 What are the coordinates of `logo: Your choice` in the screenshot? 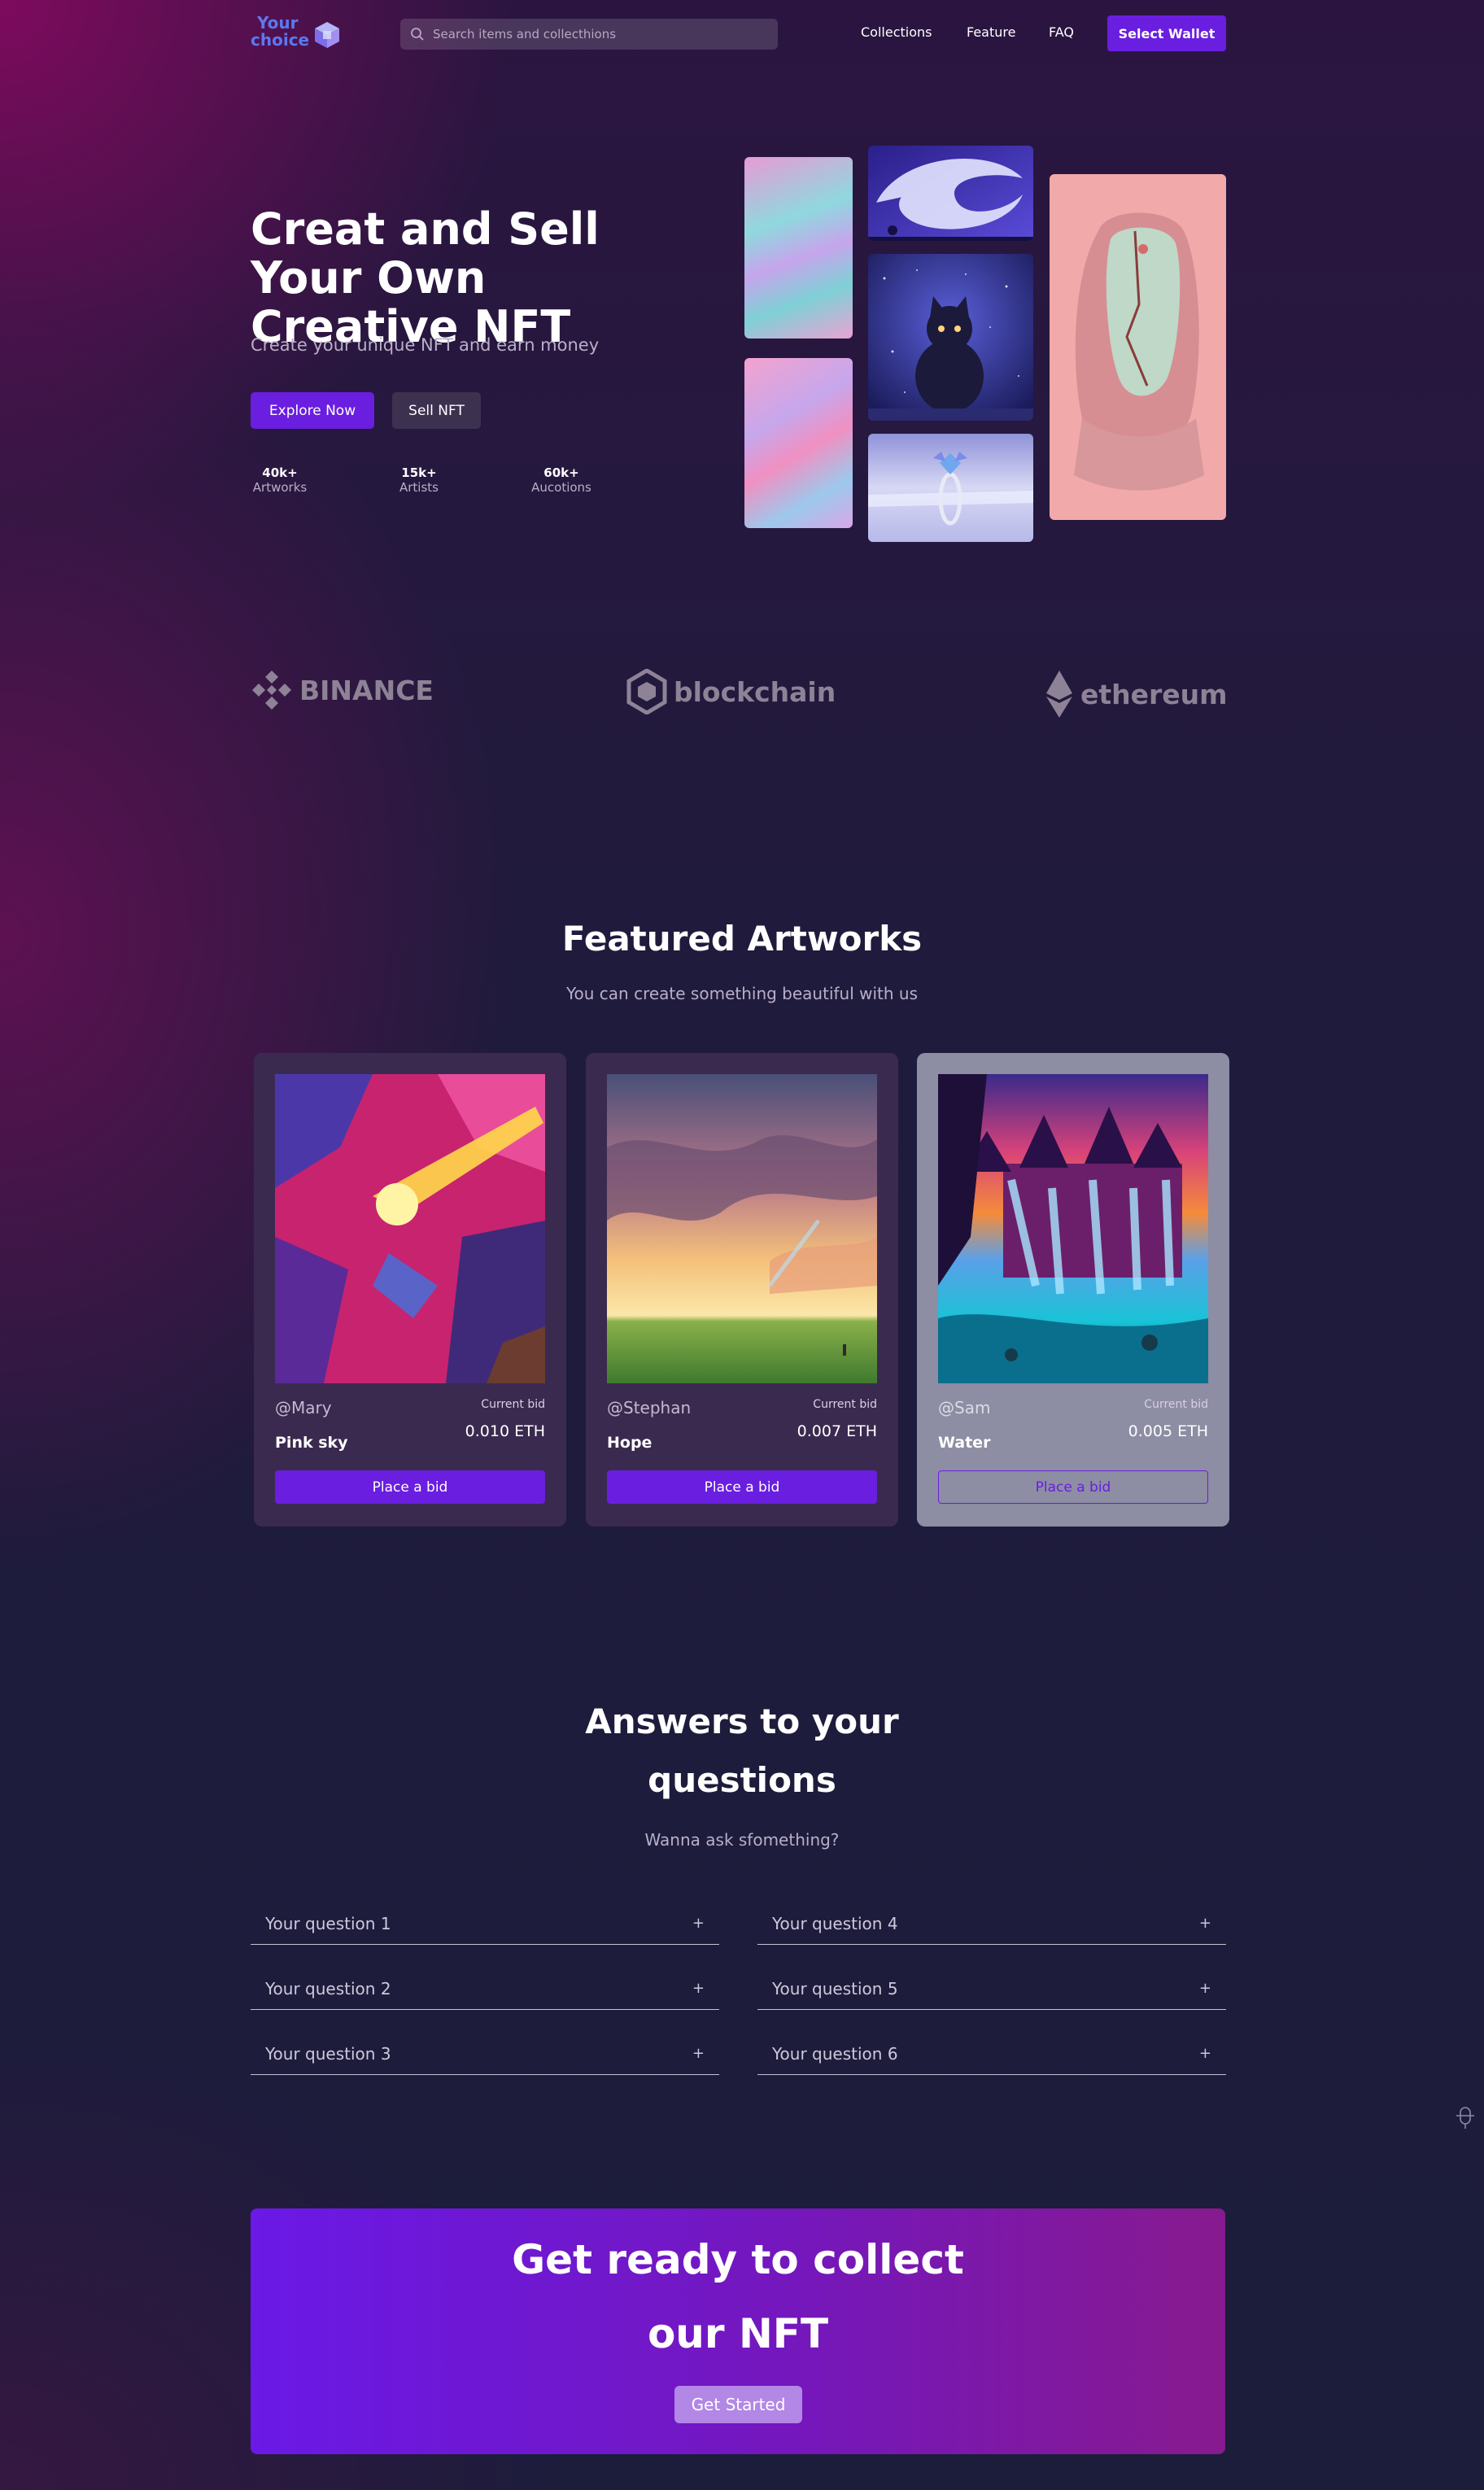 It's located at (296, 33).